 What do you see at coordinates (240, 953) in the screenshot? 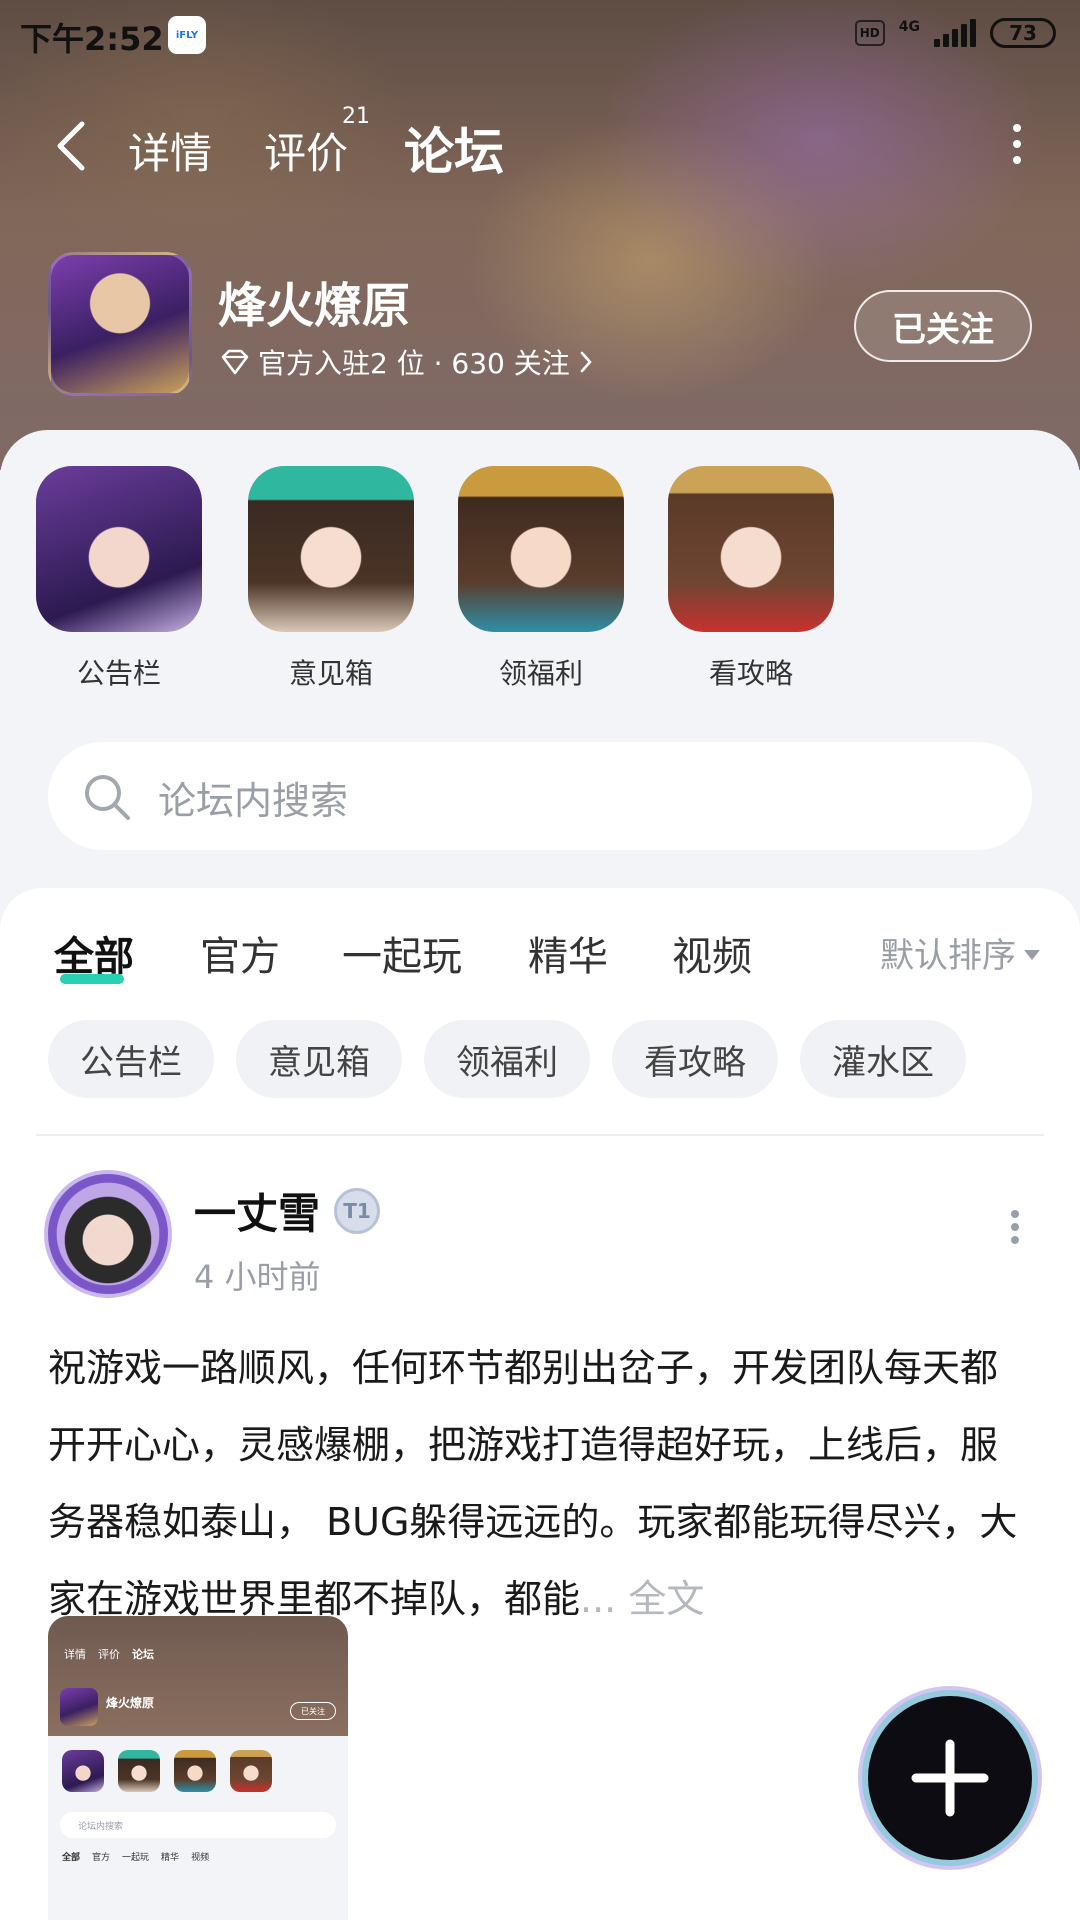
I see `filter-tab-official: 官方` at bounding box center [240, 953].